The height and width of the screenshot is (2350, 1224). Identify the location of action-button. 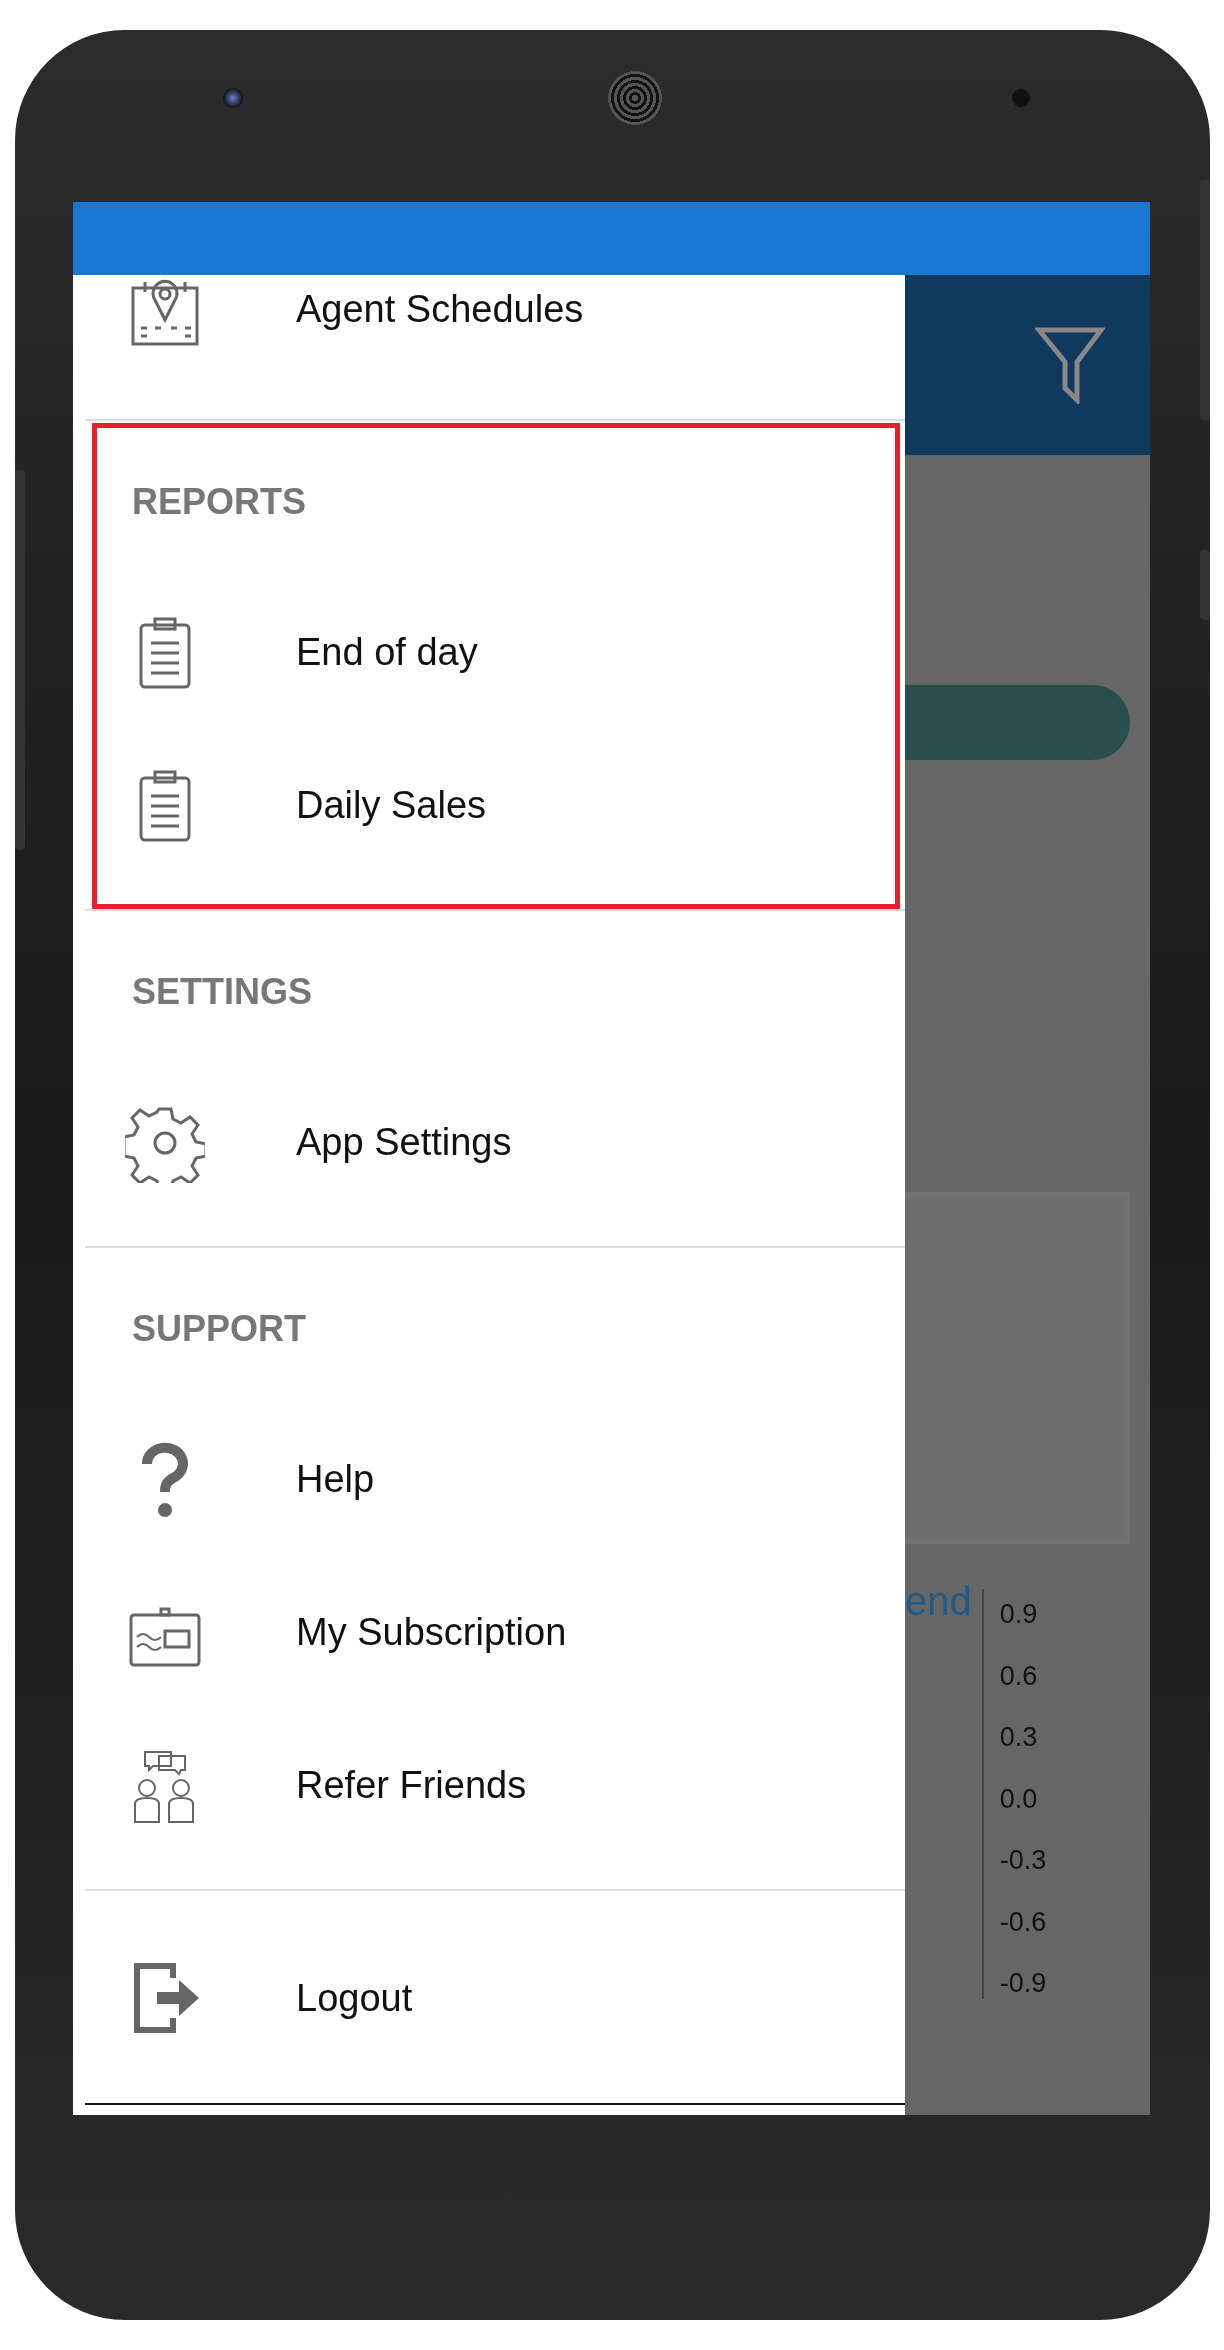
(1017, 722).